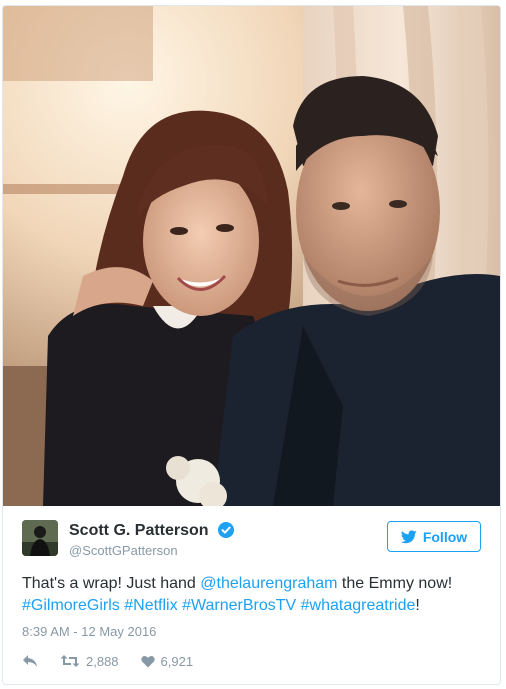 The image size is (506, 689). What do you see at coordinates (417, 605) in the screenshot?
I see `tweet-text-ending: !` at bounding box center [417, 605].